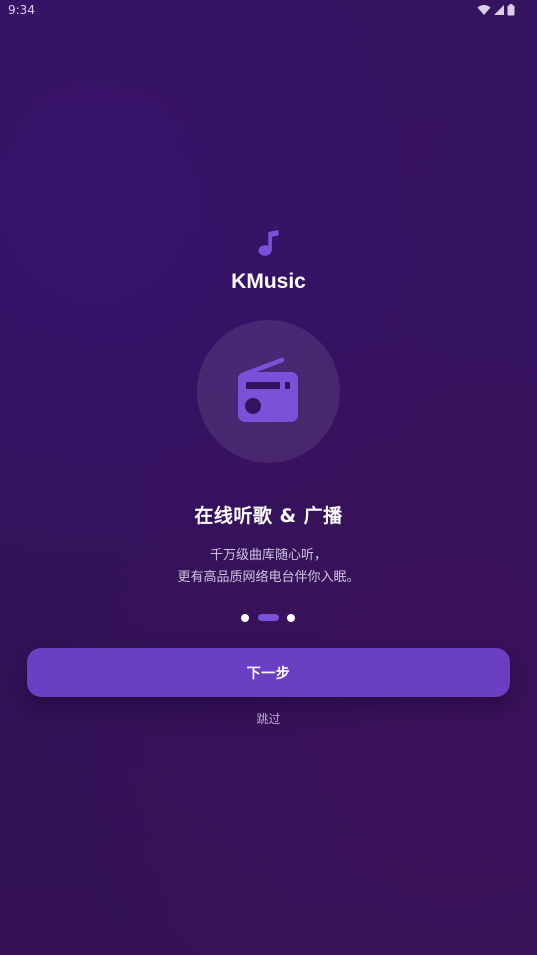  Describe the element at coordinates (511, 10) in the screenshot. I see `battery-icon` at that location.